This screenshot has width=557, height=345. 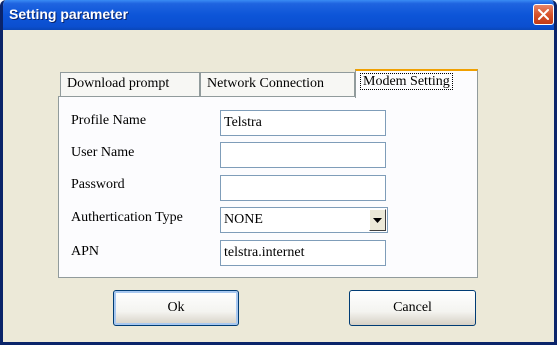 What do you see at coordinates (266, 83) in the screenshot?
I see `tab-label: Network Connection` at bounding box center [266, 83].